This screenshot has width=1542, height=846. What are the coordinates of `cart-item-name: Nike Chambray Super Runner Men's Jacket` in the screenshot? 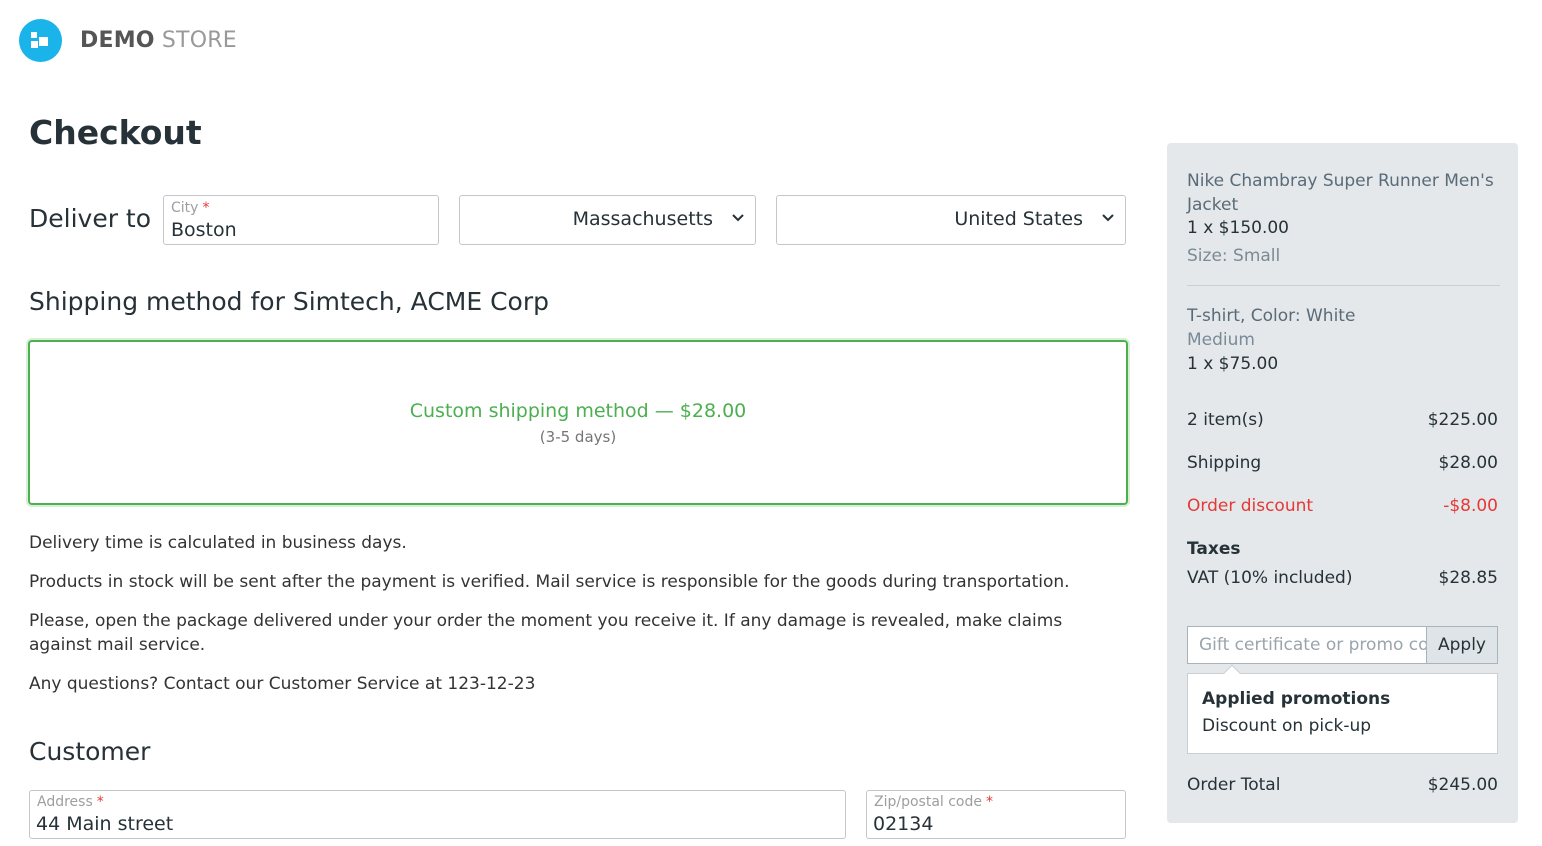 It's located at (1347, 193).